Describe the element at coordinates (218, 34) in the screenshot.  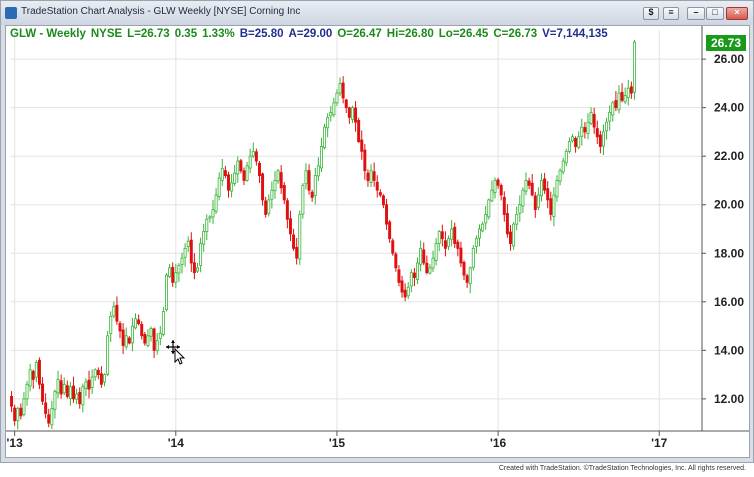
I see `header-field: 1.33%` at that location.